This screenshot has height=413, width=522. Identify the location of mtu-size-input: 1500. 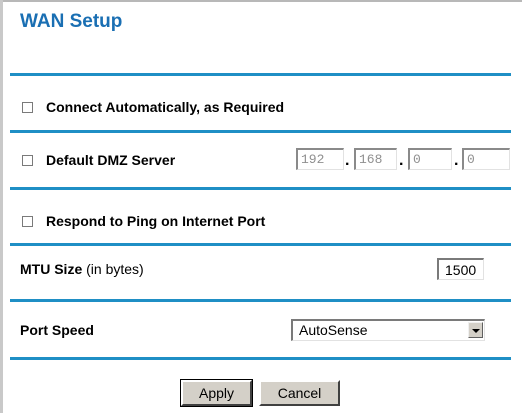
(460, 269).